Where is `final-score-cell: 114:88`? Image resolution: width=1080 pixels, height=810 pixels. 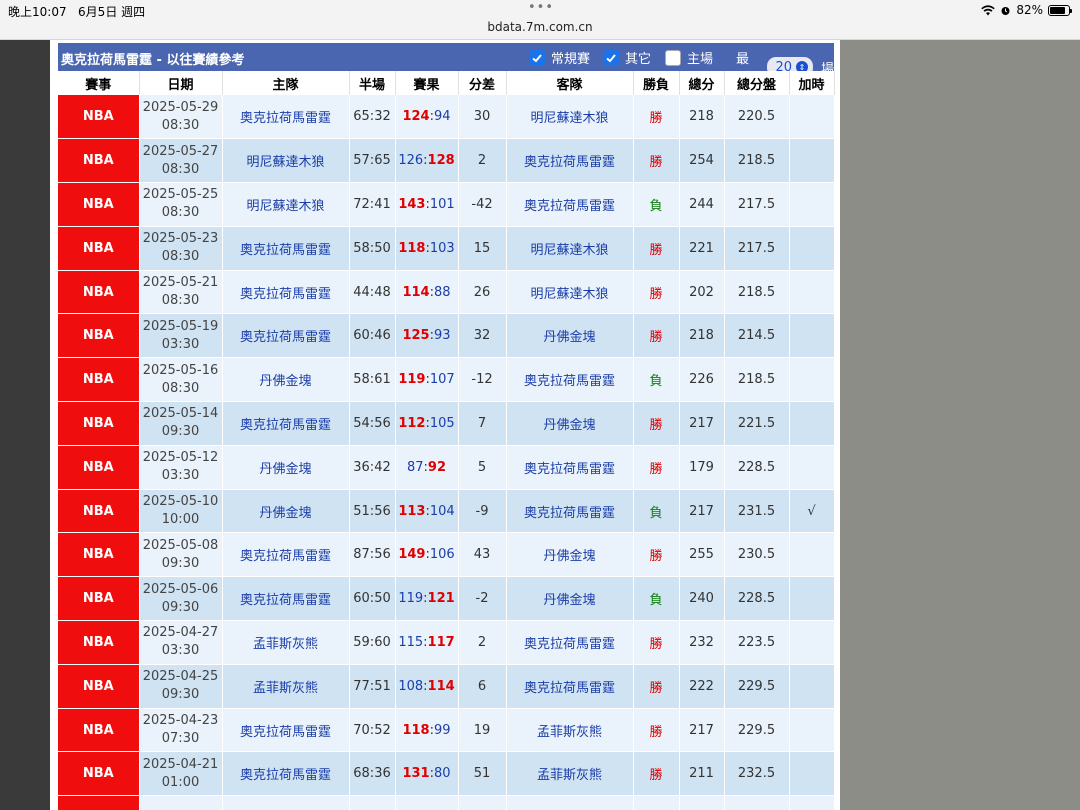 final-score-cell: 114:88 is located at coordinates (427, 292).